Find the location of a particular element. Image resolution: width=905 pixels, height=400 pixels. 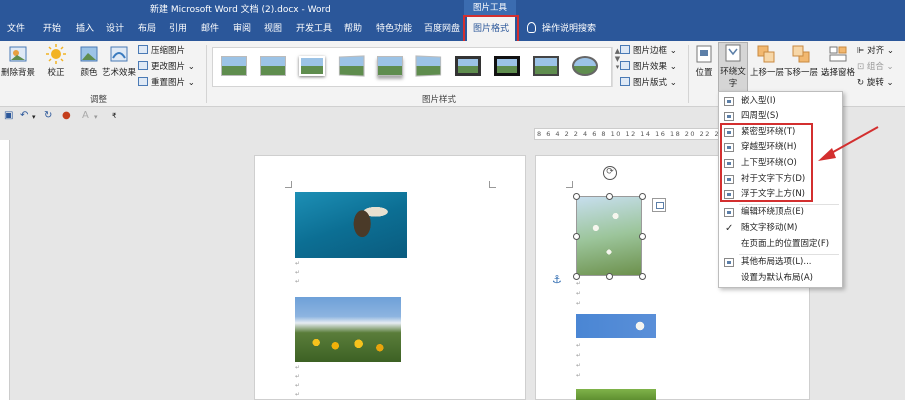

rotate-handle-icon: ⟳ is located at coordinates (610, 173).